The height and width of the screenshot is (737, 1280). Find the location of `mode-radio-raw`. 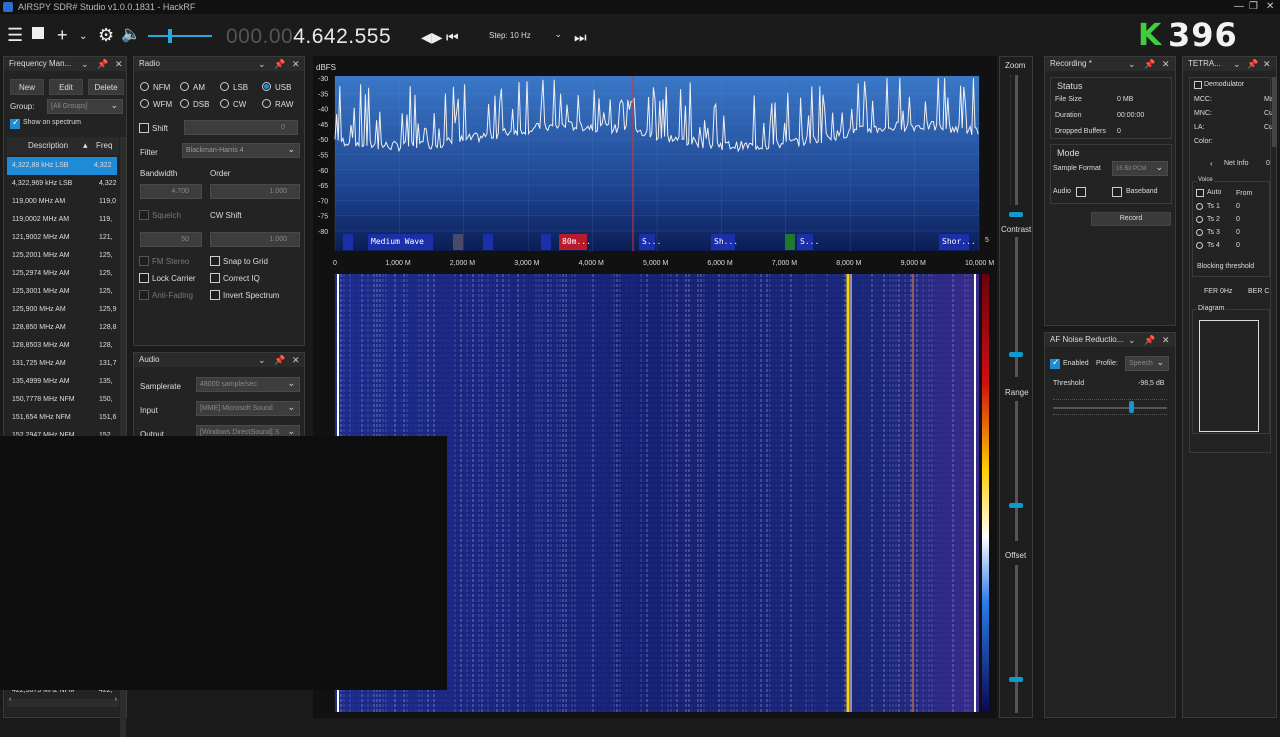

mode-radio-raw is located at coordinates (266, 103).